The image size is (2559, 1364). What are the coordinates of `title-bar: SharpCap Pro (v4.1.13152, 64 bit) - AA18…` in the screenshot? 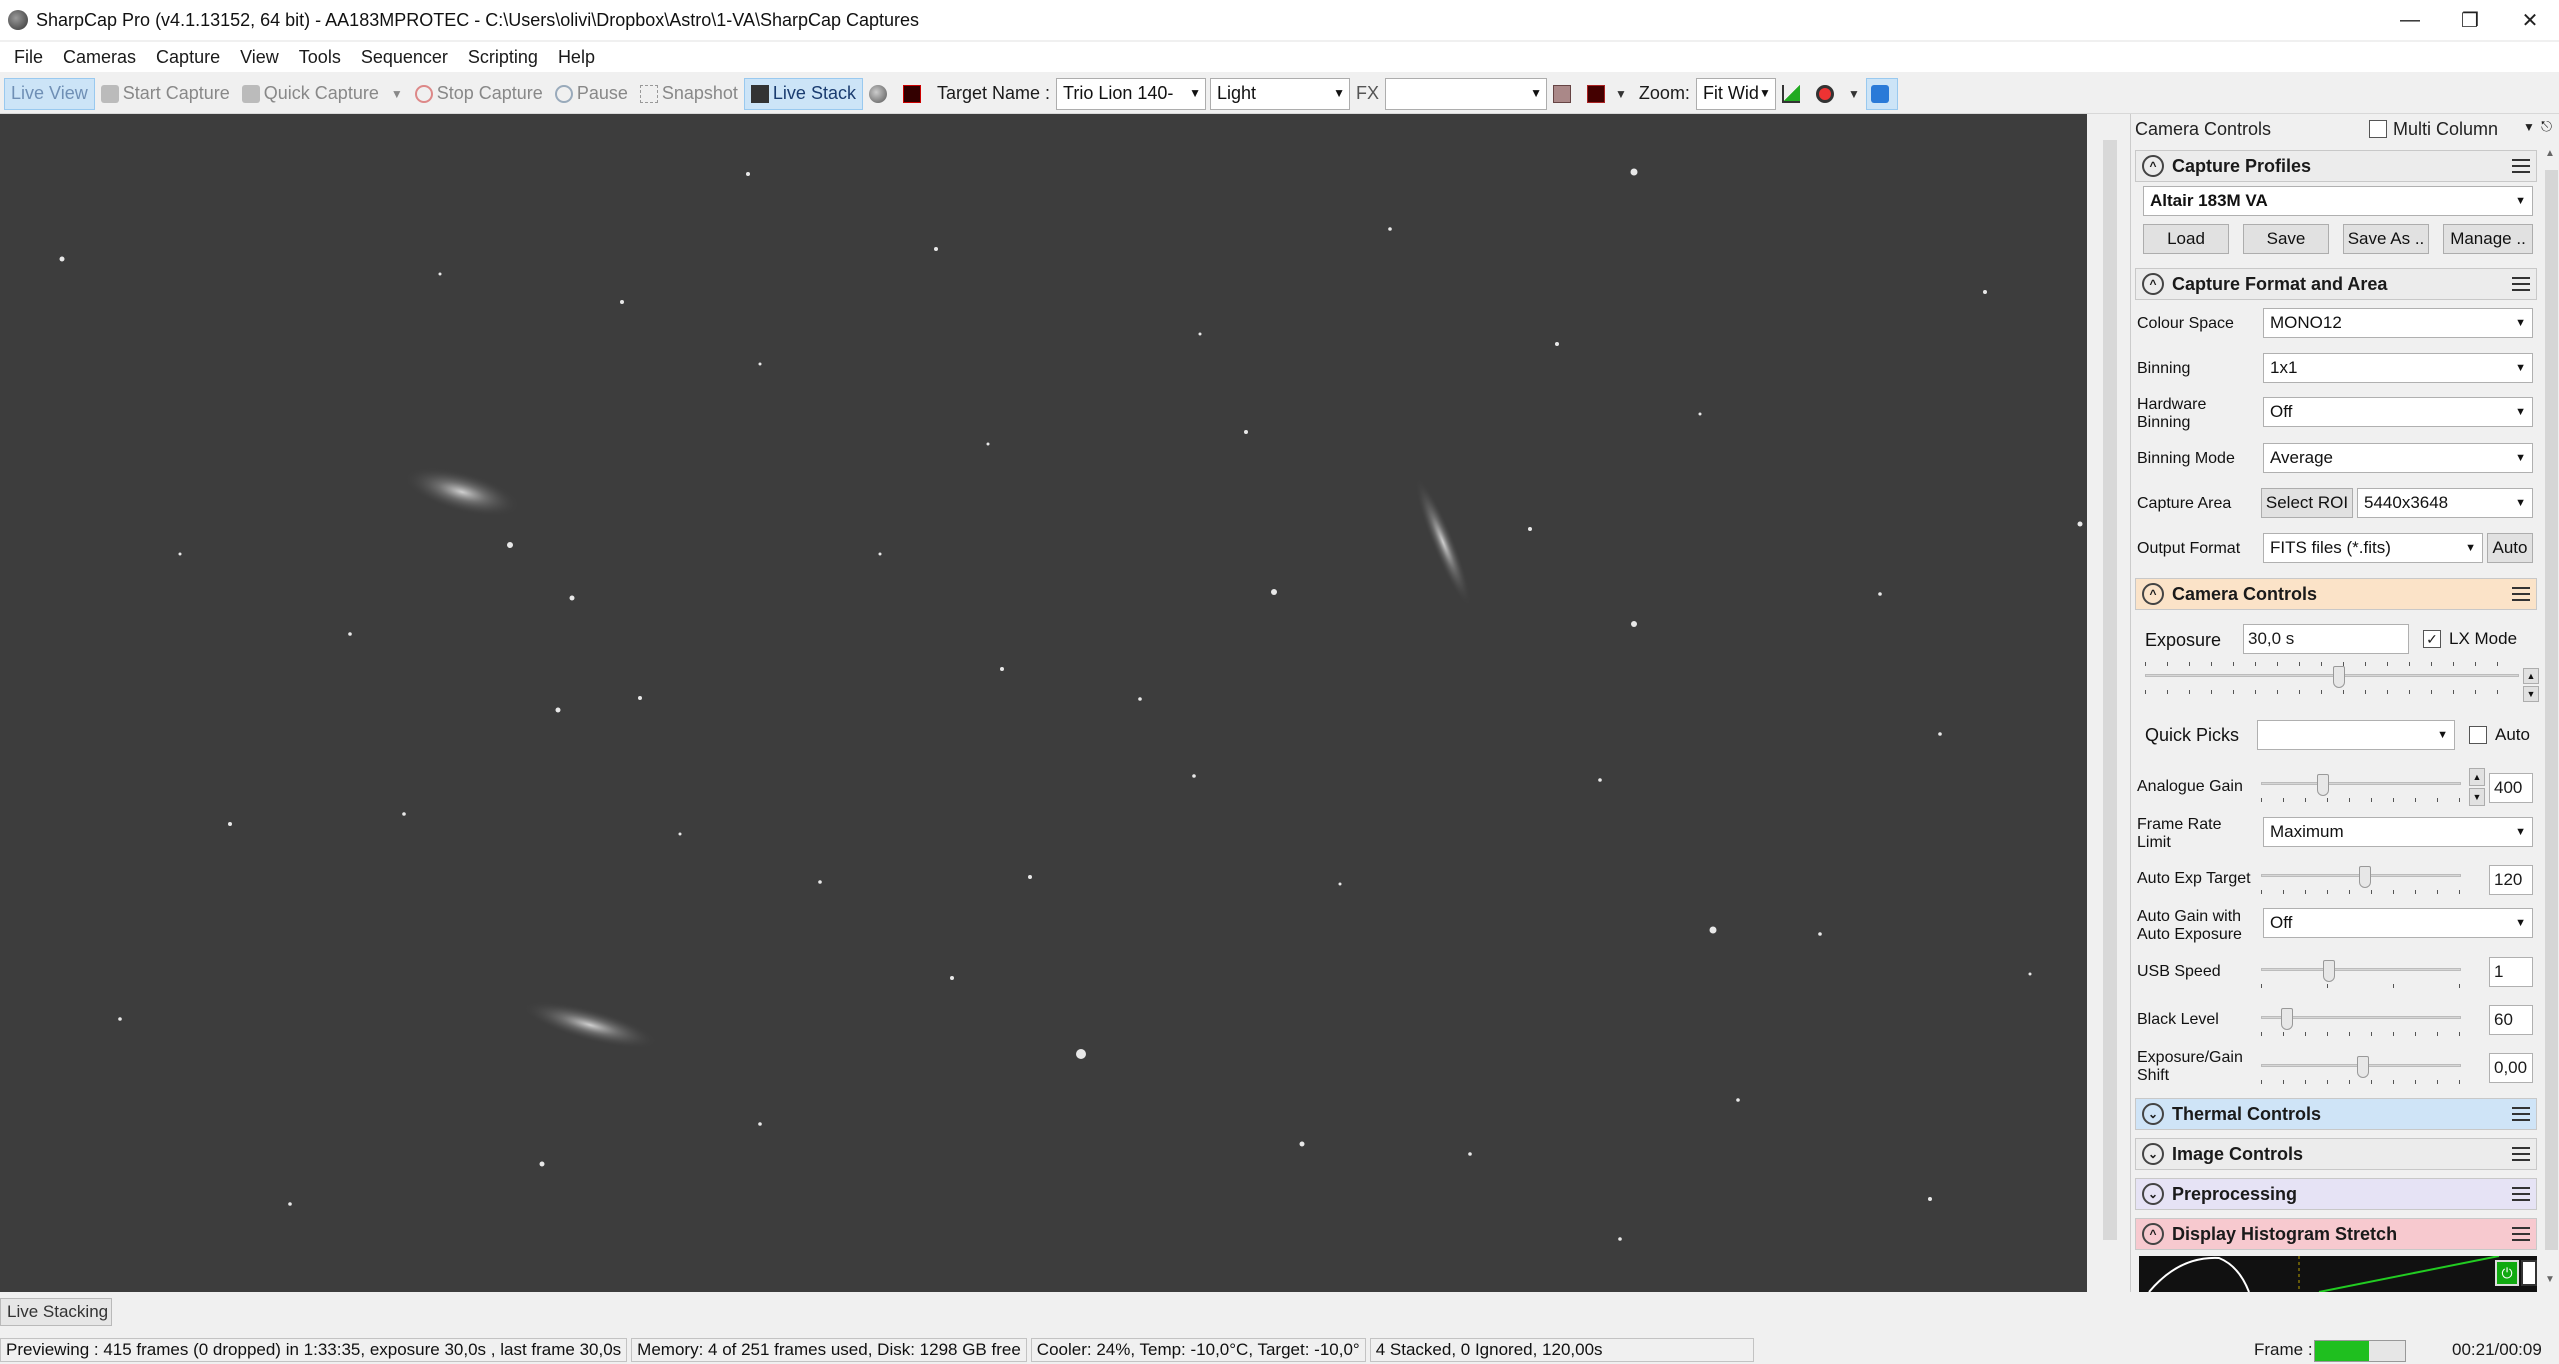 It's located at (1279, 20).